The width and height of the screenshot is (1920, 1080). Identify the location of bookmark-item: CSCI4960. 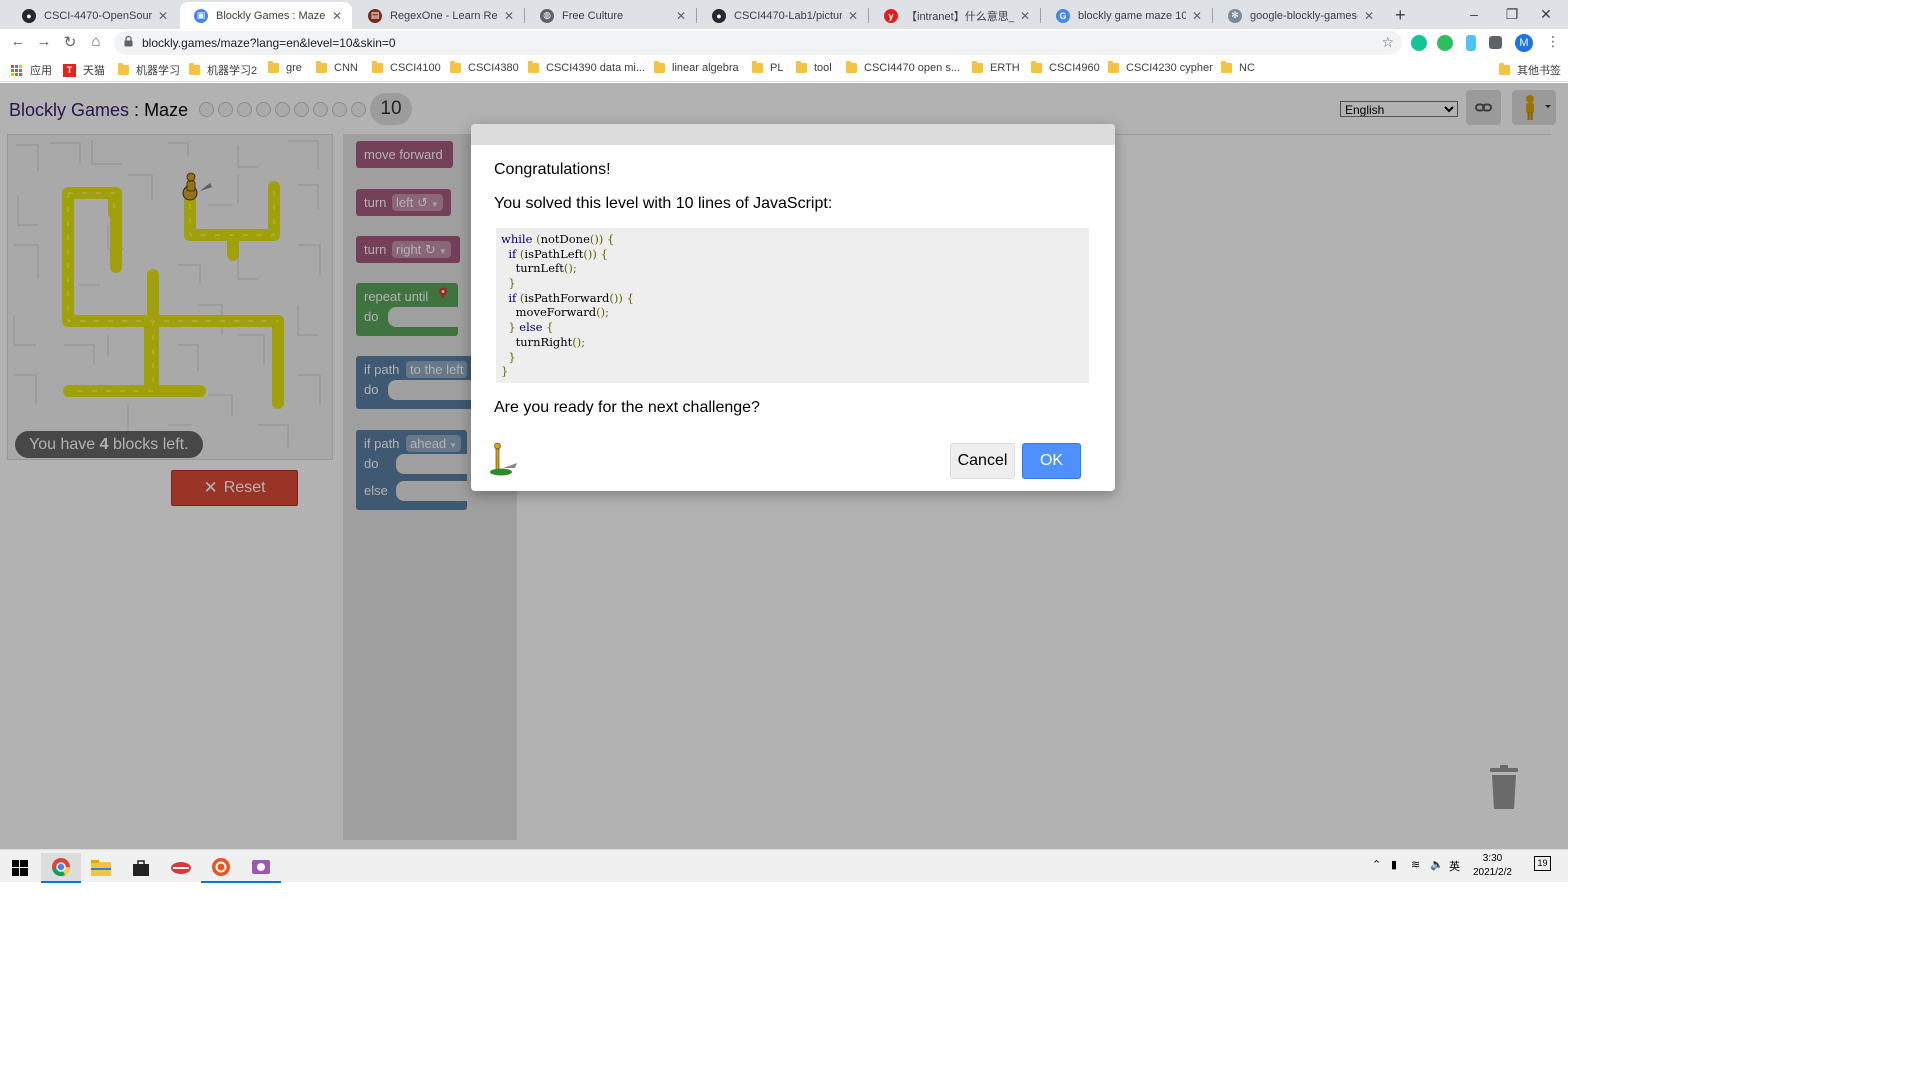
(1065, 67).